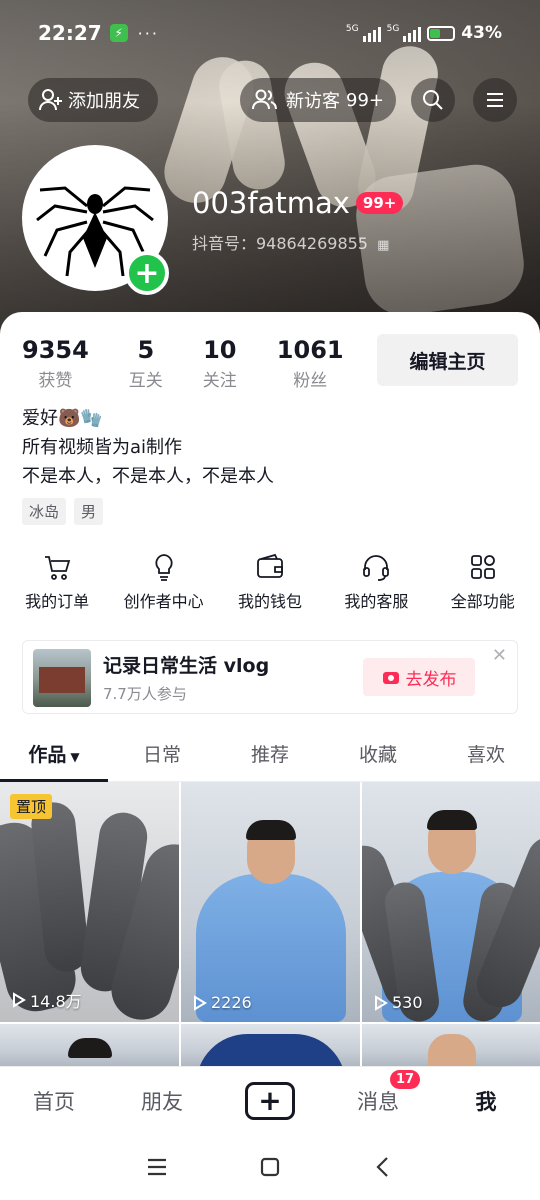  I want to click on profile-tags: 冰岛 男, so click(63, 511).